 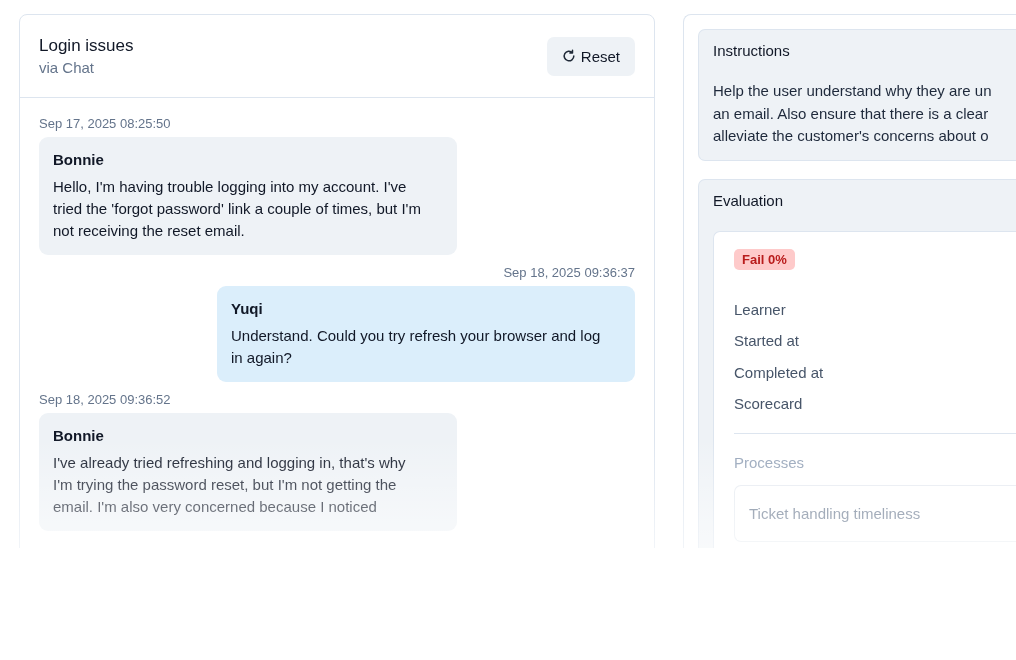 What do you see at coordinates (769, 404) in the screenshot?
I see `field-label: Scorecard` at bounding box center [769, 404].